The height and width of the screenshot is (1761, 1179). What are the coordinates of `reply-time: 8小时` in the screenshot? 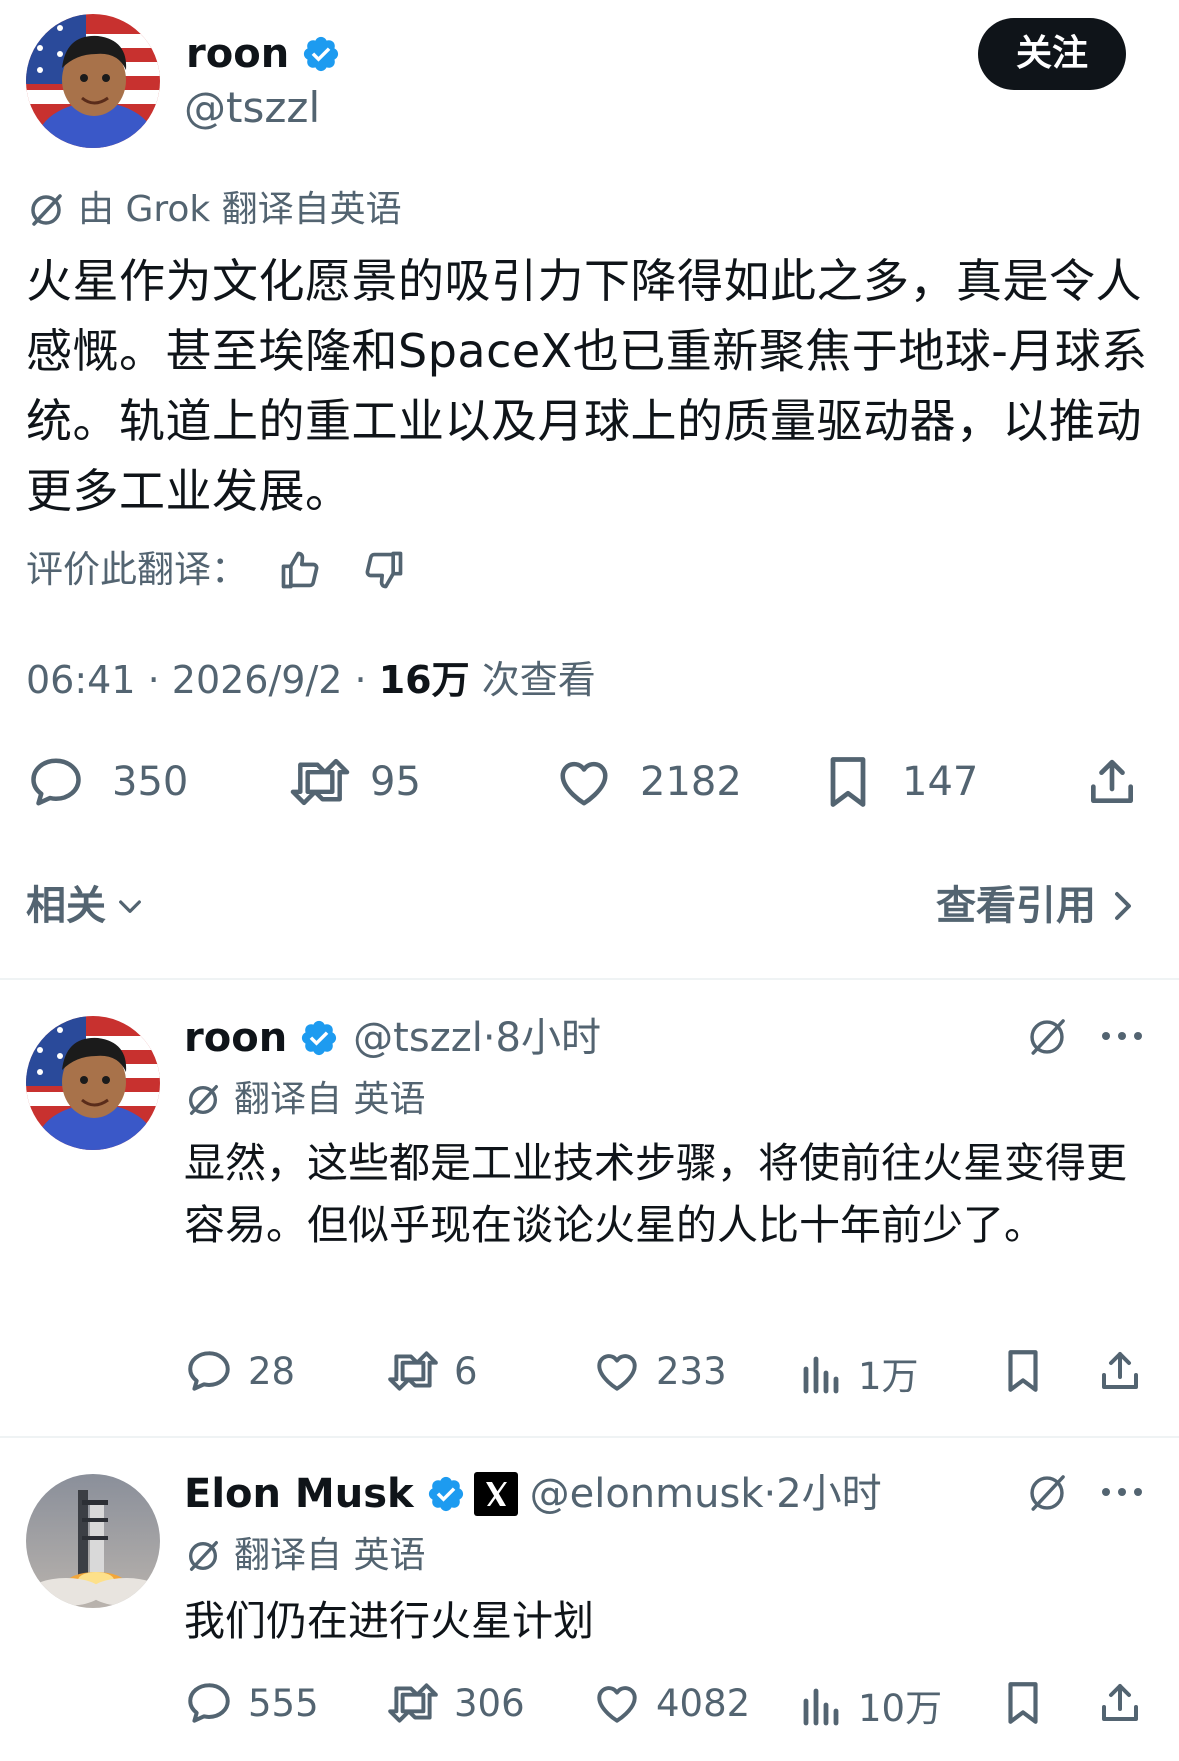 It's located at (548, 1038).